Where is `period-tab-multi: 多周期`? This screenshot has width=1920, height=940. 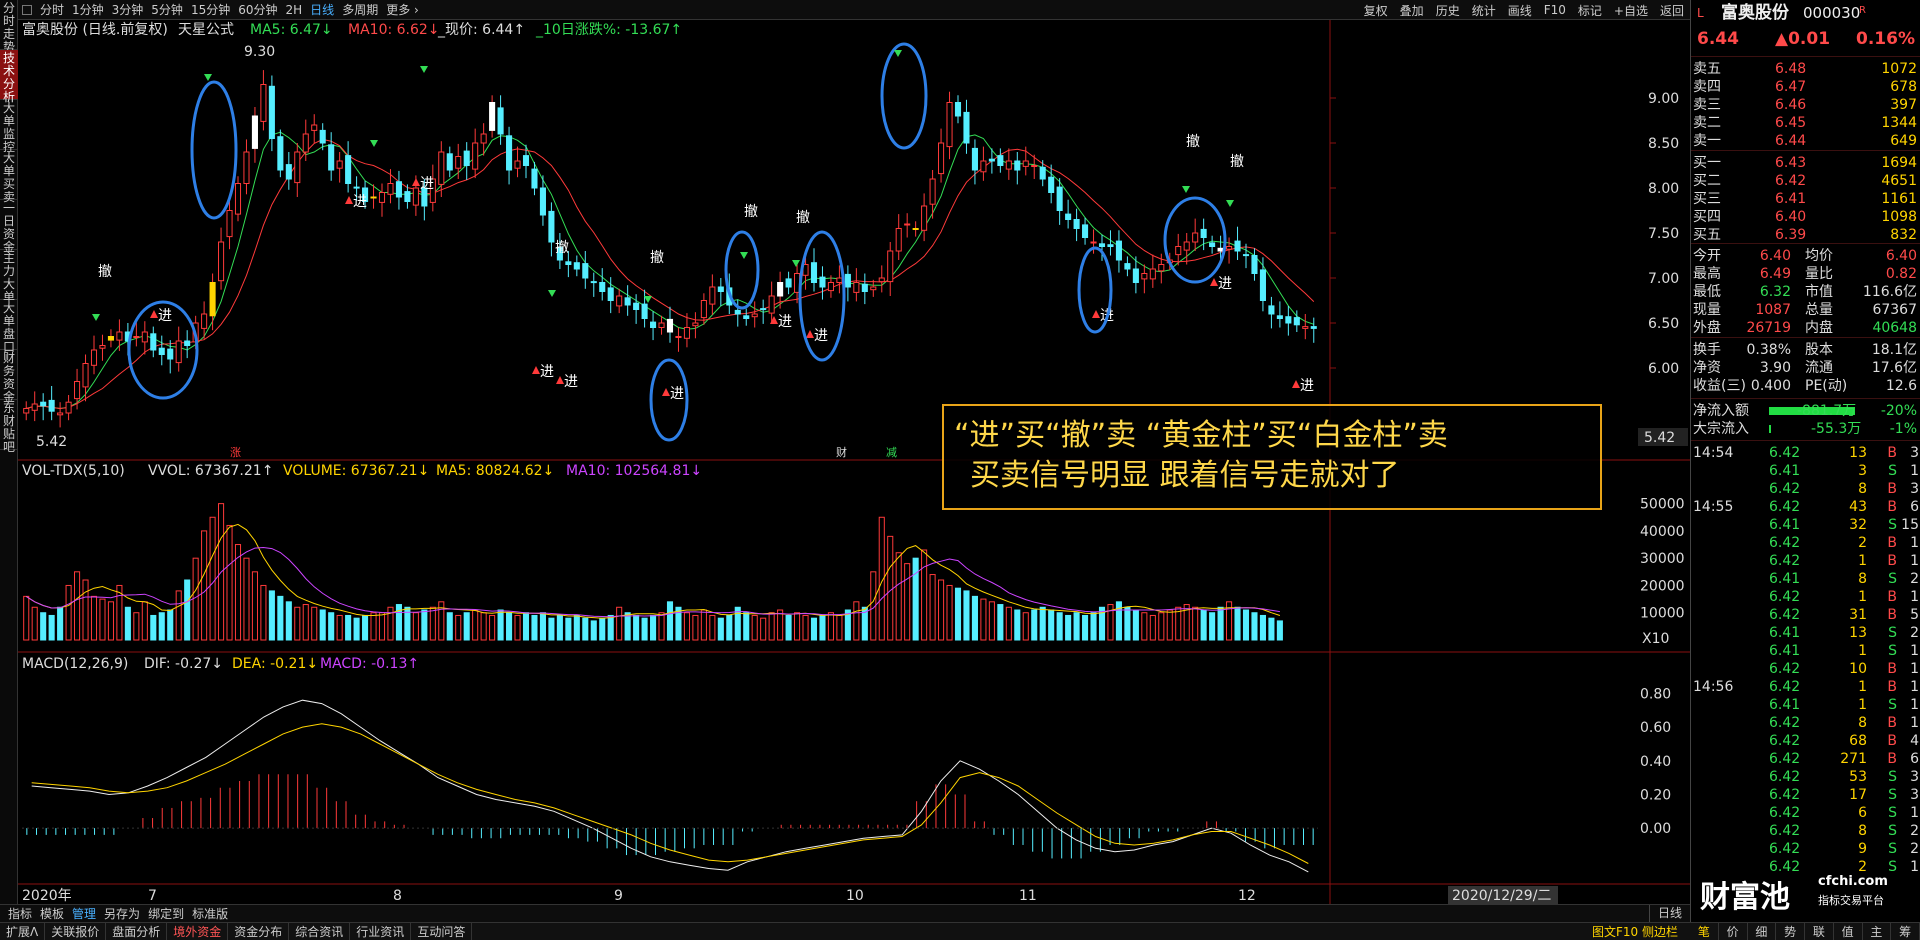 period-tab-multi: 多周期 is located at coordinates (360, 9).